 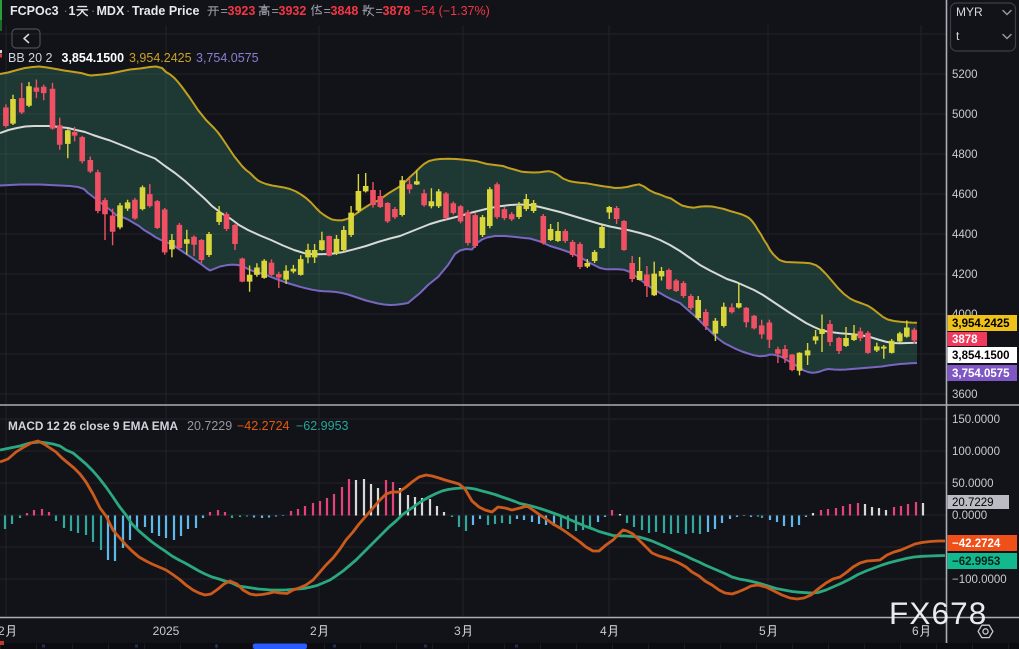 What do you see at coordinates (30, 58) in the screenshot?
I see `svg-text: BB 20 2` at bounding box center [30, 58].